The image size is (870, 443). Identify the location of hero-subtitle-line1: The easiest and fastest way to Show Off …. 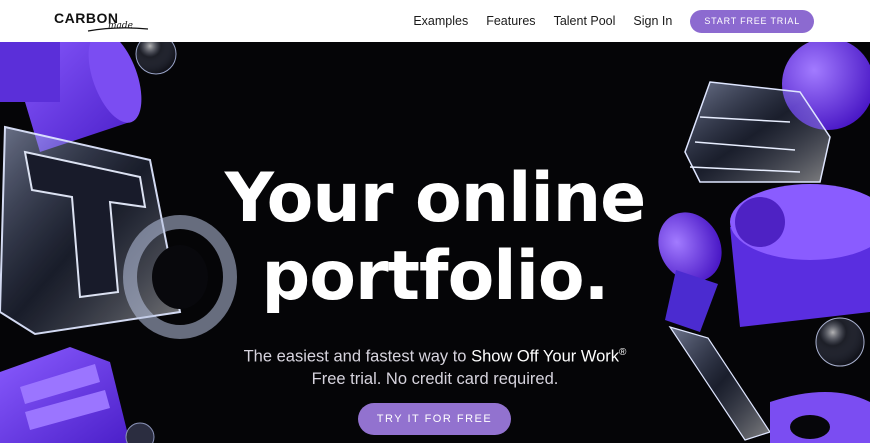
(435, 355).